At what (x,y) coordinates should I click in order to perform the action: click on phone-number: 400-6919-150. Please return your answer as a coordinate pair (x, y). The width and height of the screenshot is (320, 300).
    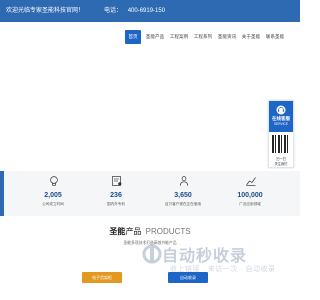
    Looking at the image, I should click on (146, 11).